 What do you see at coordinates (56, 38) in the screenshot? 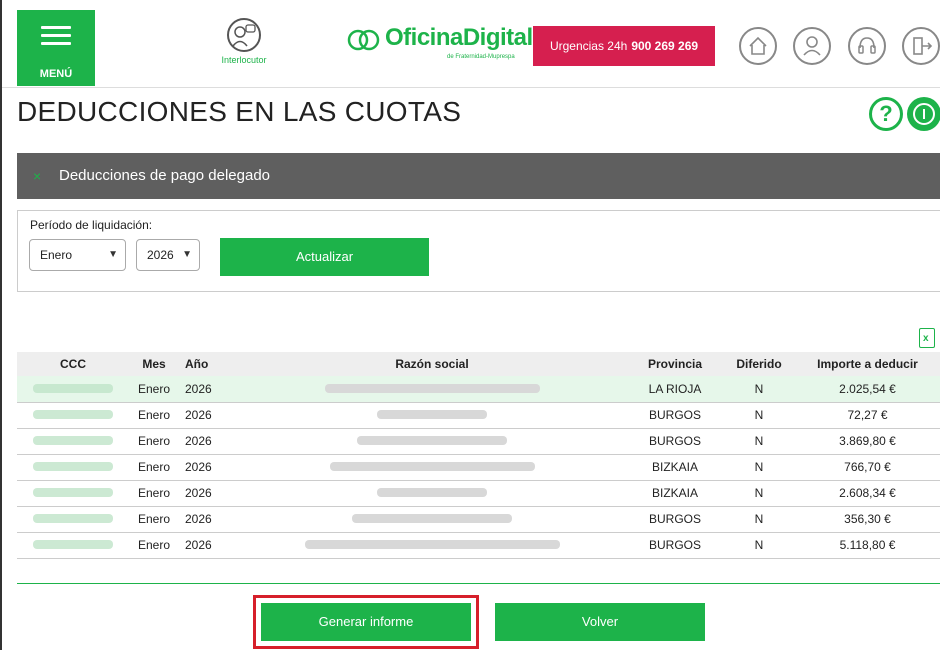
I see `hamburger-icon` at bounding box center [56, 38].